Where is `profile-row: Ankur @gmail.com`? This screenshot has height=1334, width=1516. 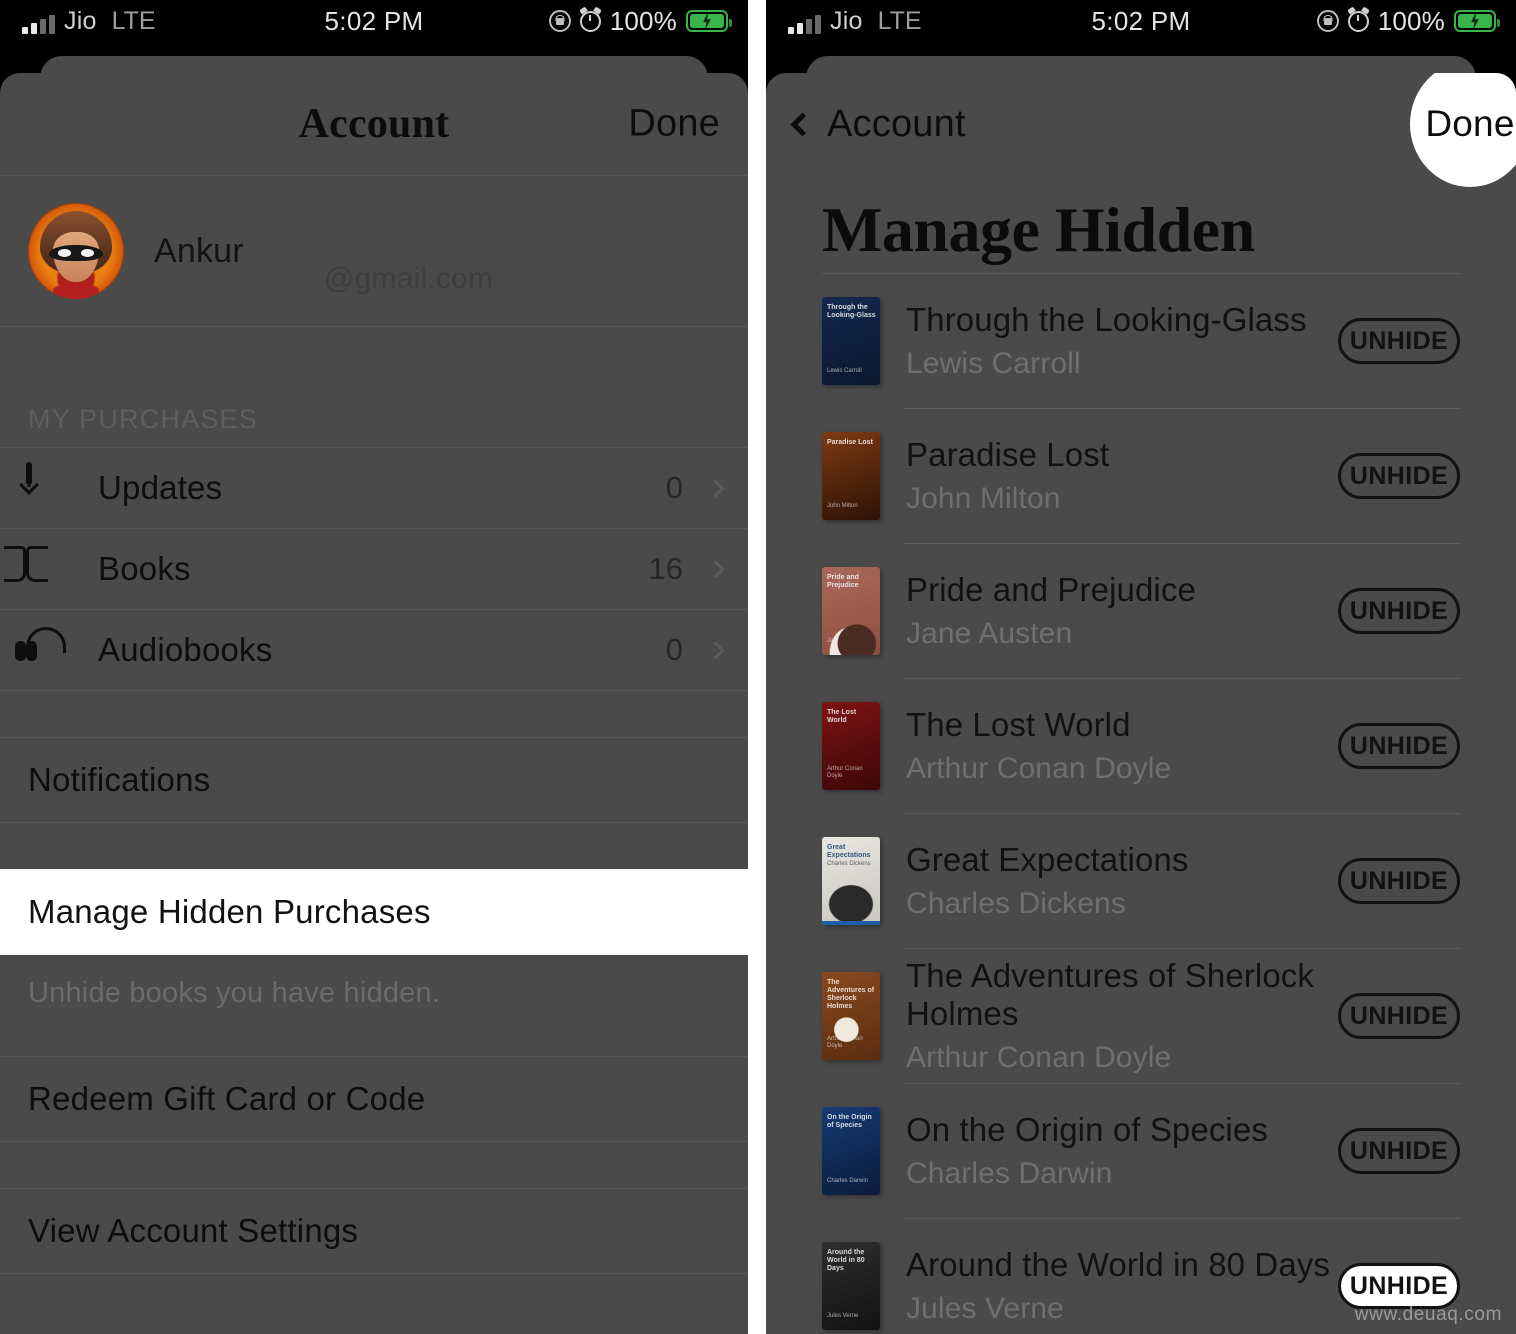
profile-row: Ankur @gmail.com is located at coordinates (374, 251).